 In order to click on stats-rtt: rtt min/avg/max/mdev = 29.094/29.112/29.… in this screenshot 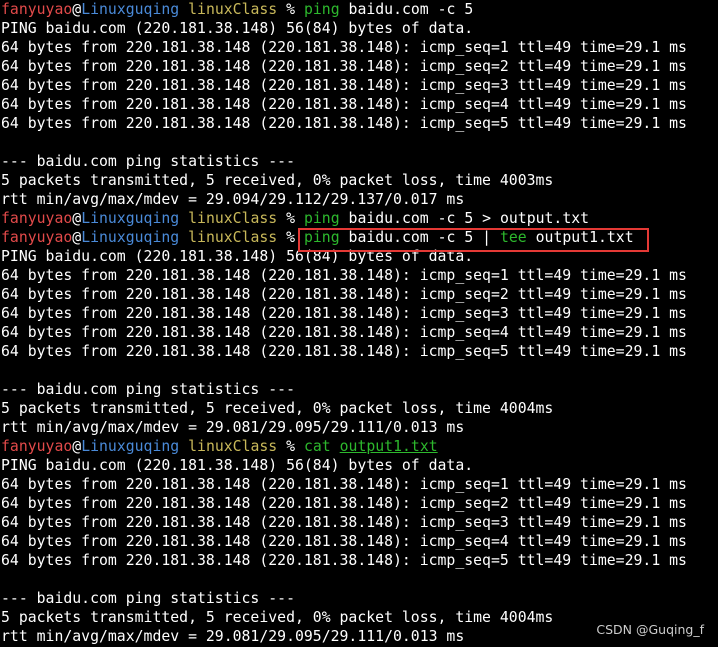, I will do `click(233, 199)`.